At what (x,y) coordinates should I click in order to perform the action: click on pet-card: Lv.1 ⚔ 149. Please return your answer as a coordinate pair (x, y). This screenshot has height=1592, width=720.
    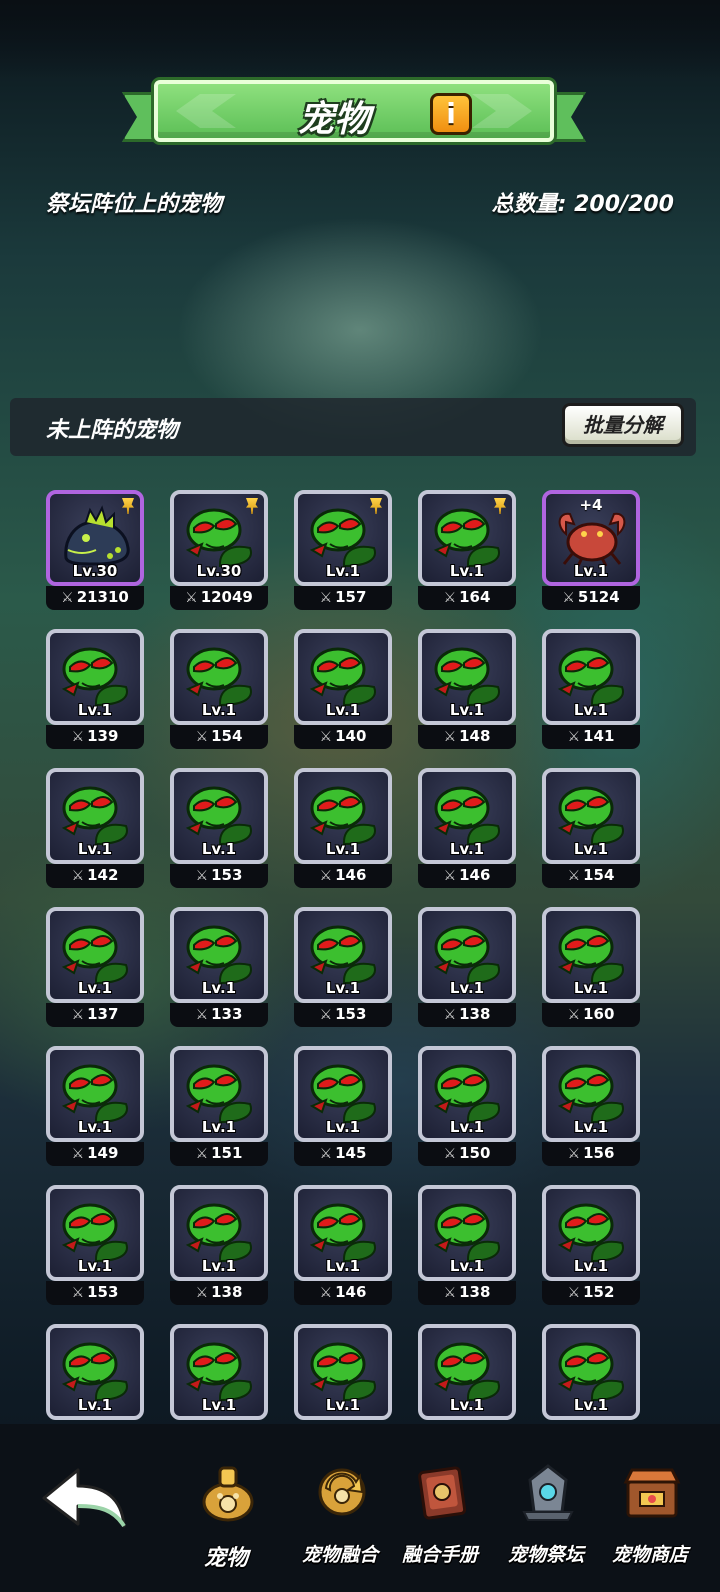
    Looking at the image, I should click on (95, 1106).